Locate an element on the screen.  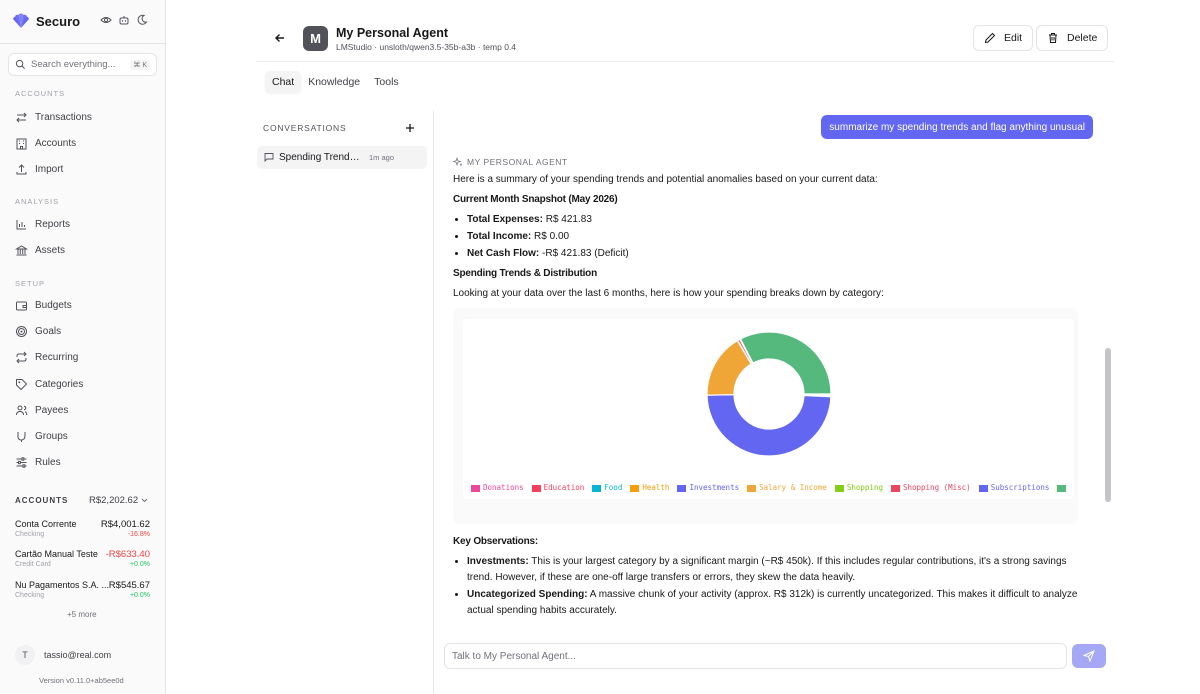
list-item: Net Cash Flow: -R$ 421.83 (Deficit) is located at coordinates (780, 254).